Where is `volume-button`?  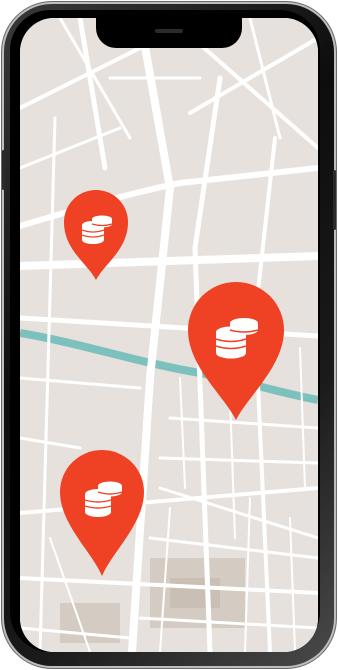 volume-button is located at coordinates (3, 170).